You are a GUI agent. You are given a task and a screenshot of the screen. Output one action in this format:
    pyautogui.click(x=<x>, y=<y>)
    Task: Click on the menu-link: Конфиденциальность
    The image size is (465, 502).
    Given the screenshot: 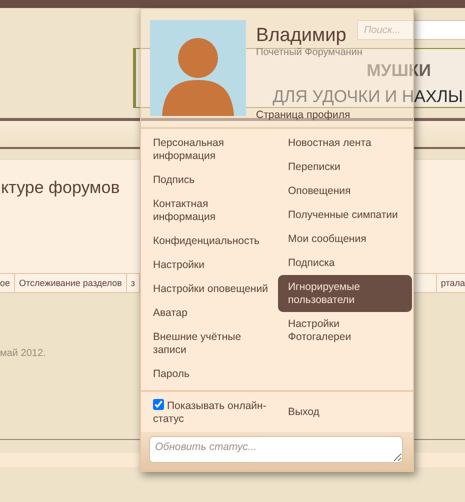 What is the action you would take?
    pyautogui.click(x=209, y=241)
    